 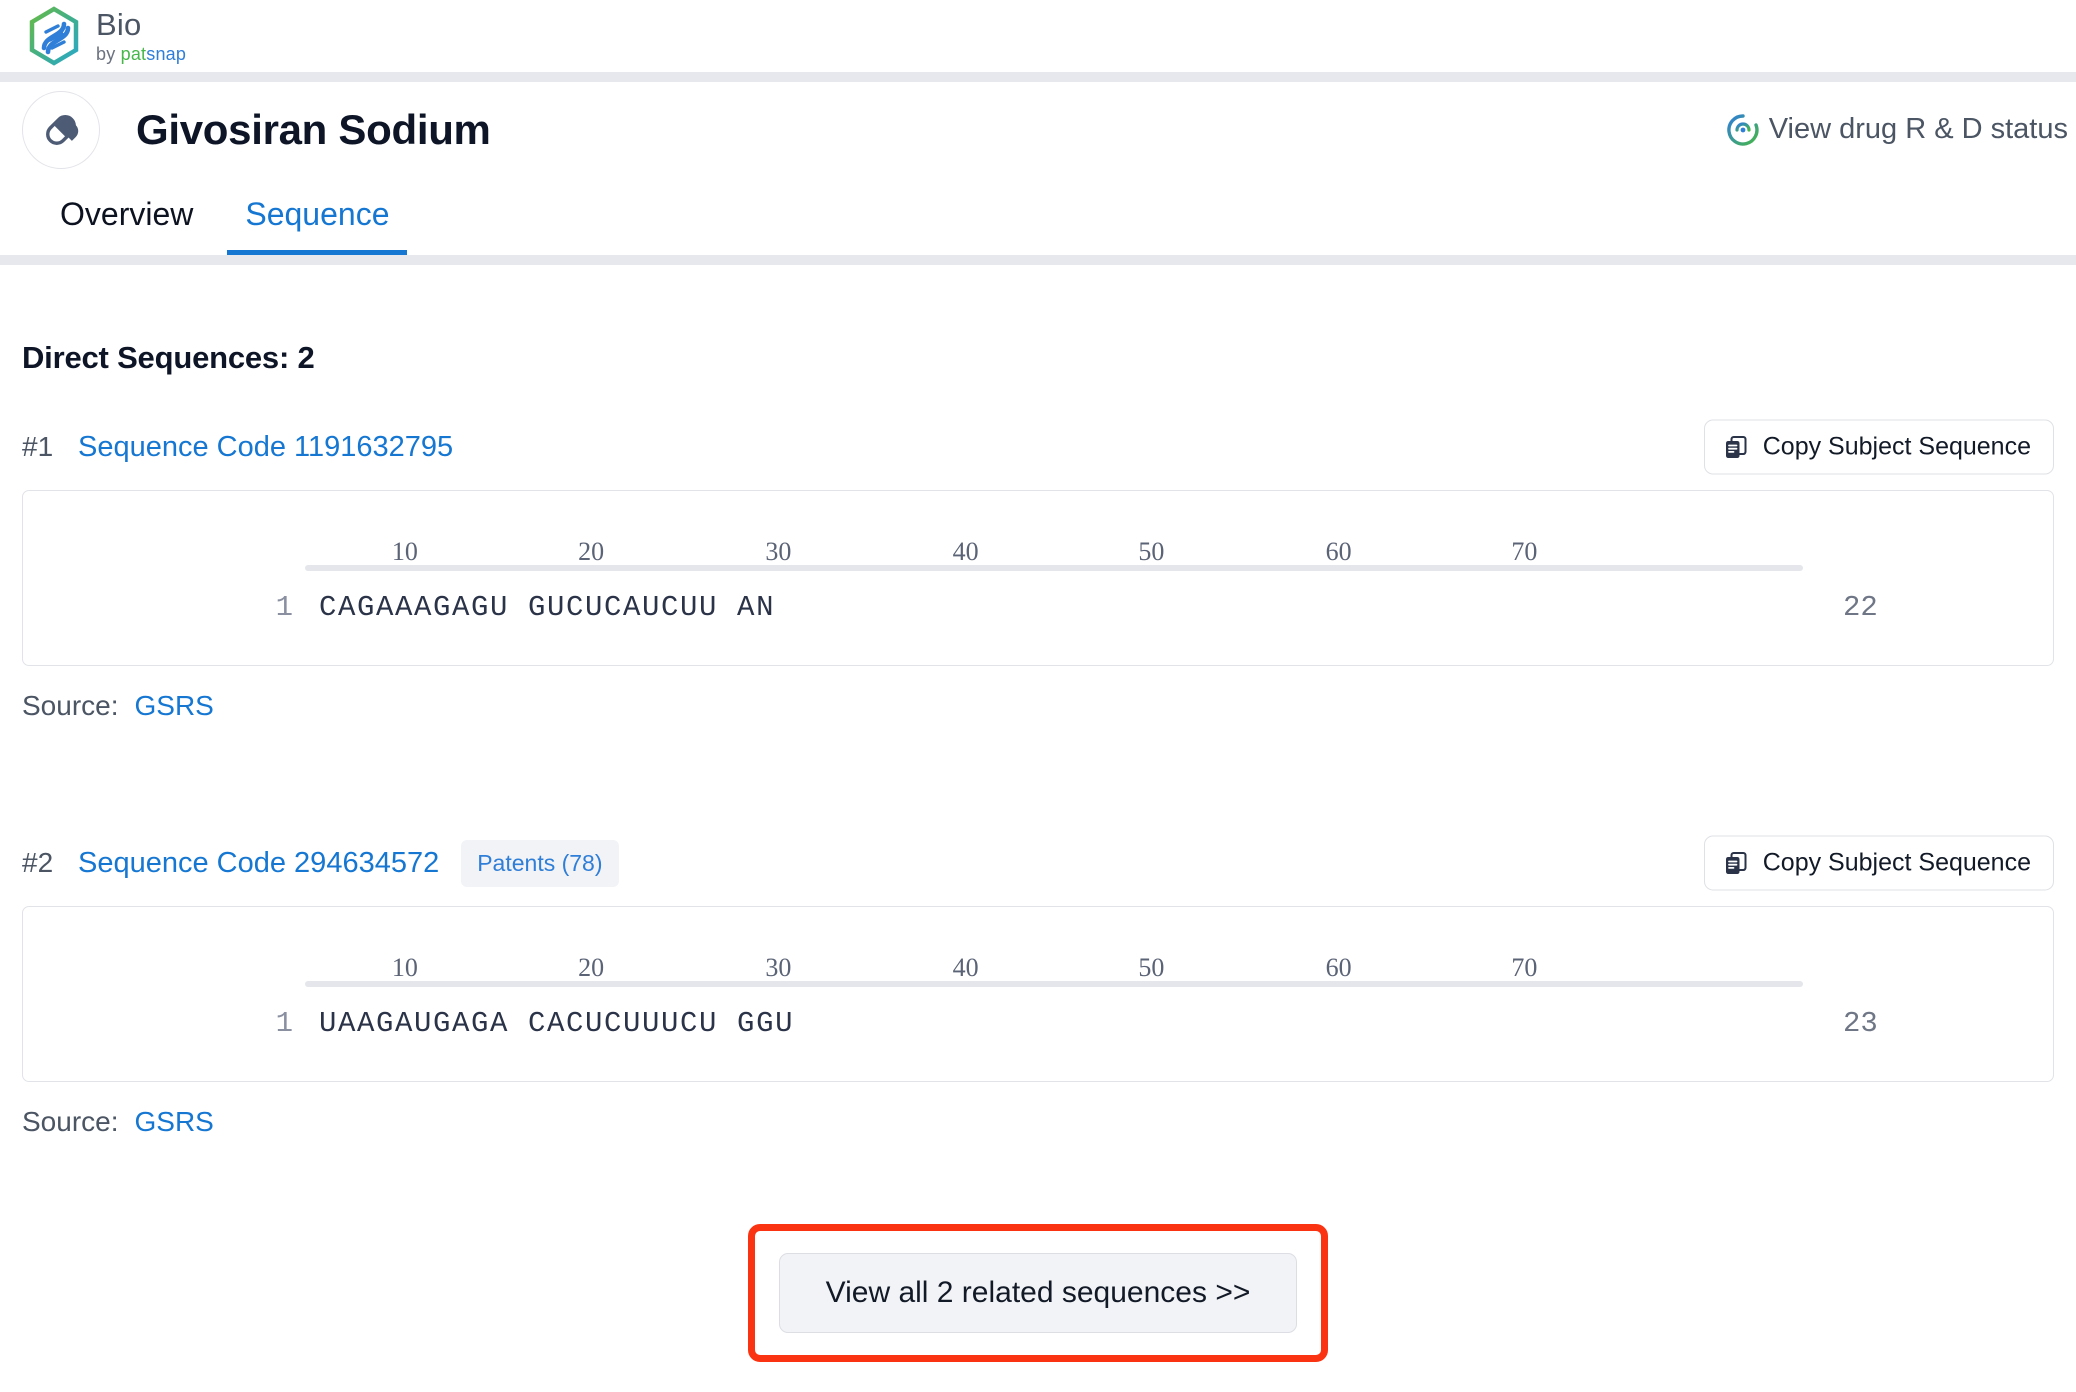 I want to click on sequence-end-position: 23, so click(x=1860, y=1023).